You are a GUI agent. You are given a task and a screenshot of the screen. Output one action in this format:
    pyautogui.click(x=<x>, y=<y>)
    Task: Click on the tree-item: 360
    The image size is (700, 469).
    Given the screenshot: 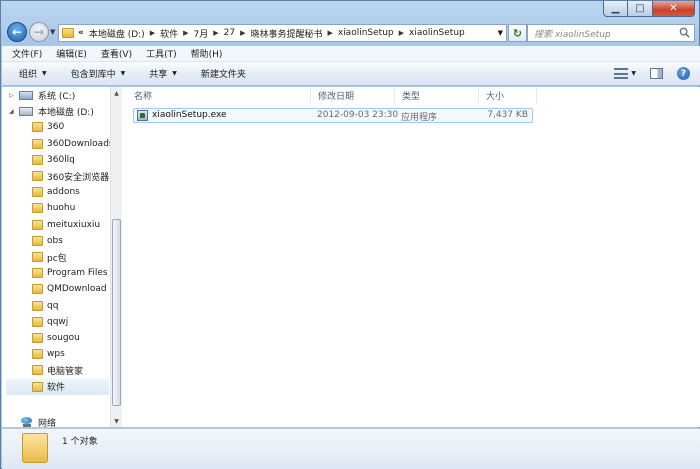 What is the action you would take?
    pyautogui.click(x=33, y=127)
    